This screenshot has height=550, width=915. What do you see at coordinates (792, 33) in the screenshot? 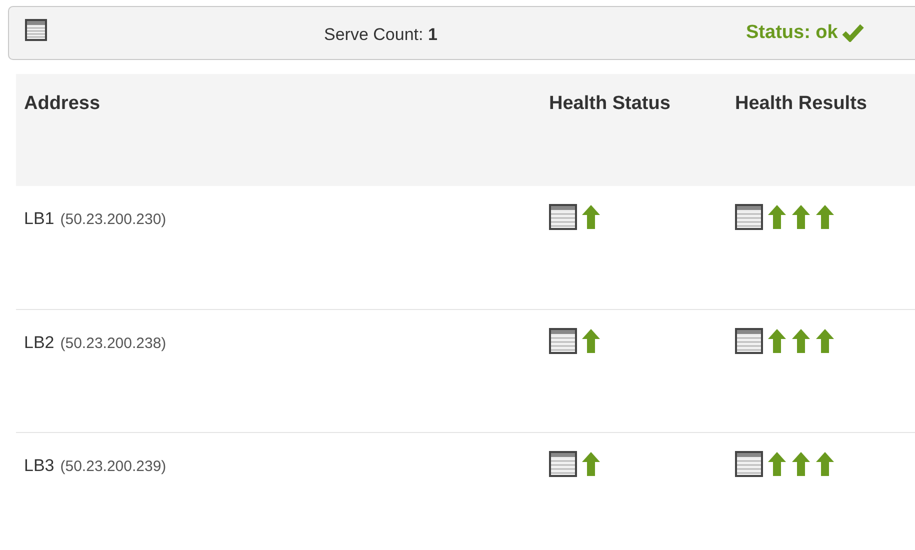
I see `status-text: Status: ok` at bounding box center [792, 33].